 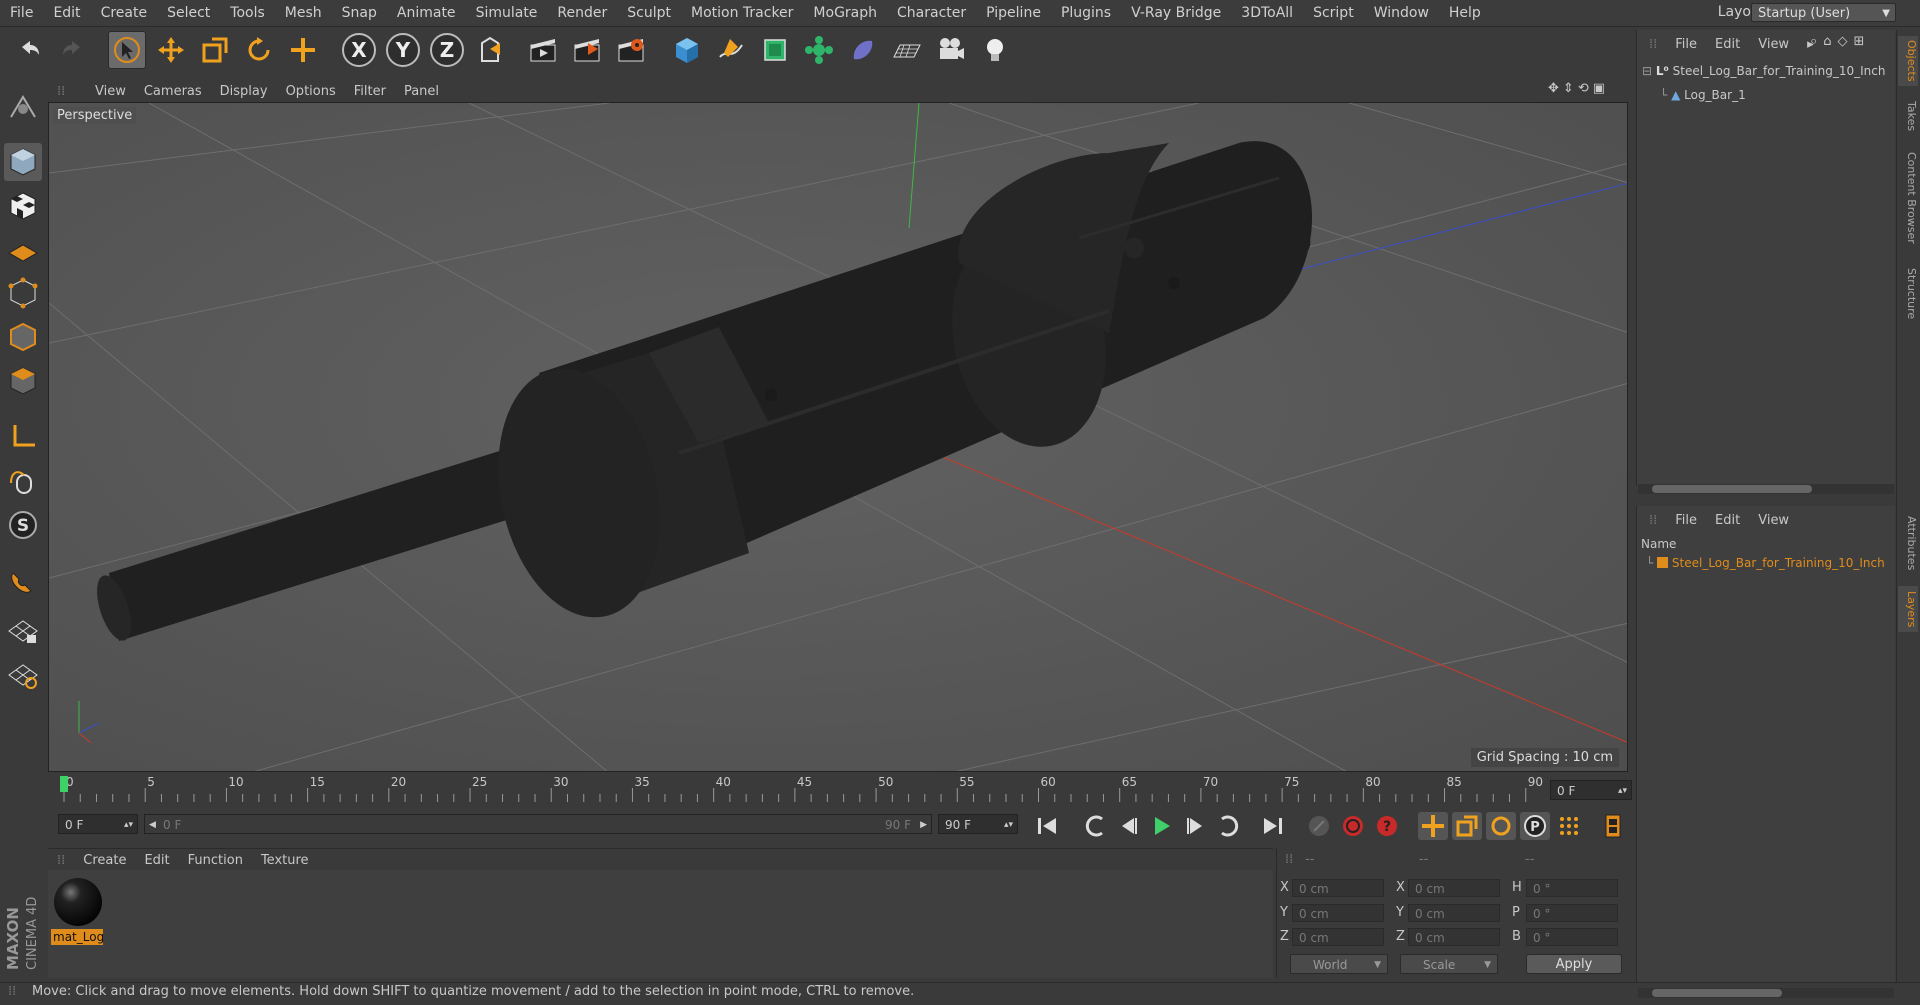 What do you see at coordinates (73, 50) in the screenshot?
I see `redo-button` at bounding box center [73, 50].